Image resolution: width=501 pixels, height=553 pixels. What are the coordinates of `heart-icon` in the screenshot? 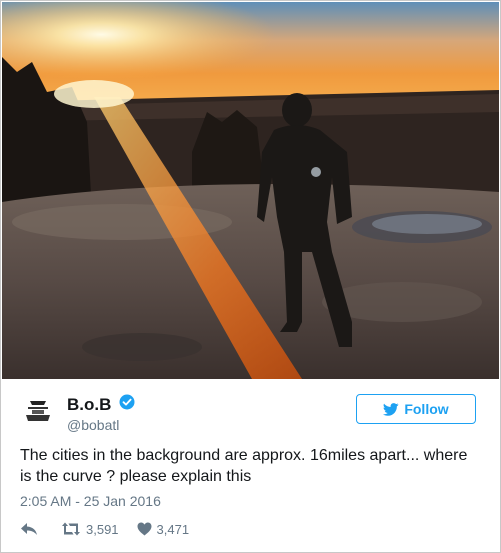 It's located at (144, 529).